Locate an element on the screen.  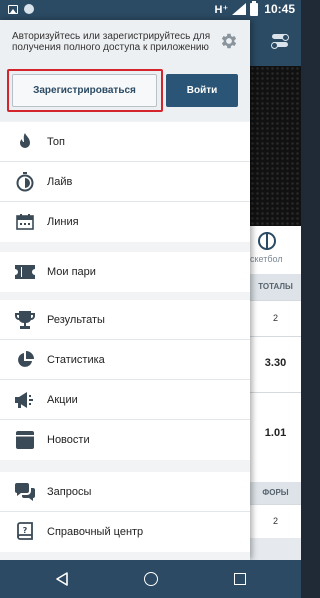
calendar-icon is located at coordinates (25, 222).